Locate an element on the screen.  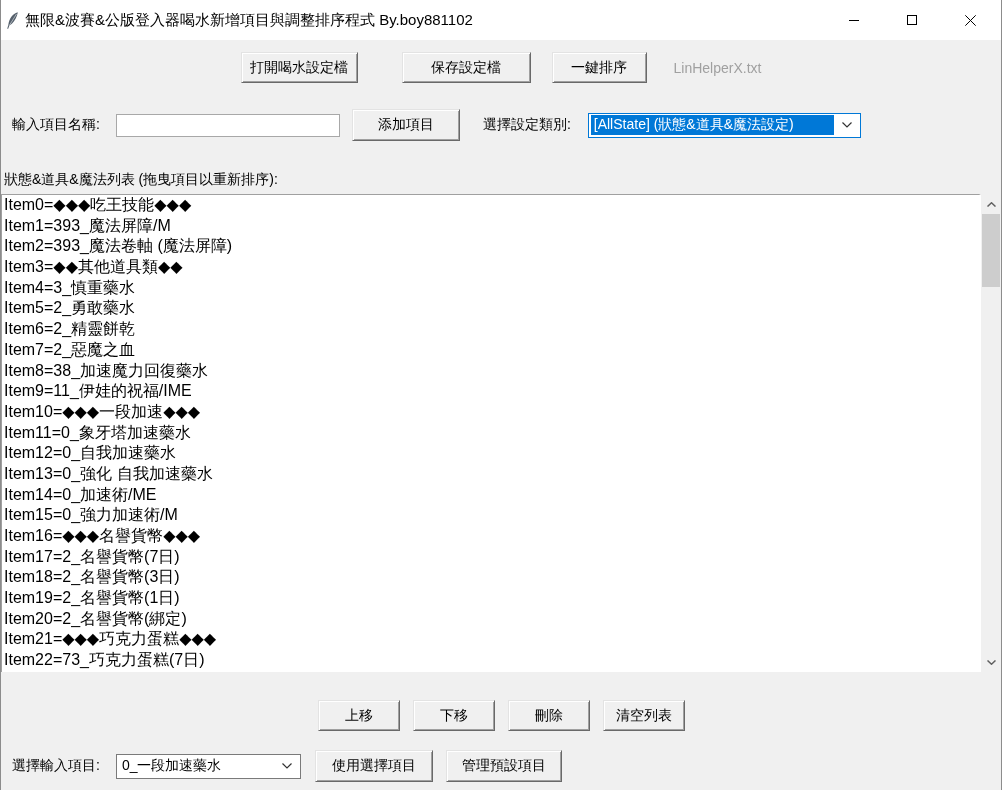
open-file-button: 打開喝水設定檔 is located at coordinates (299, 67).